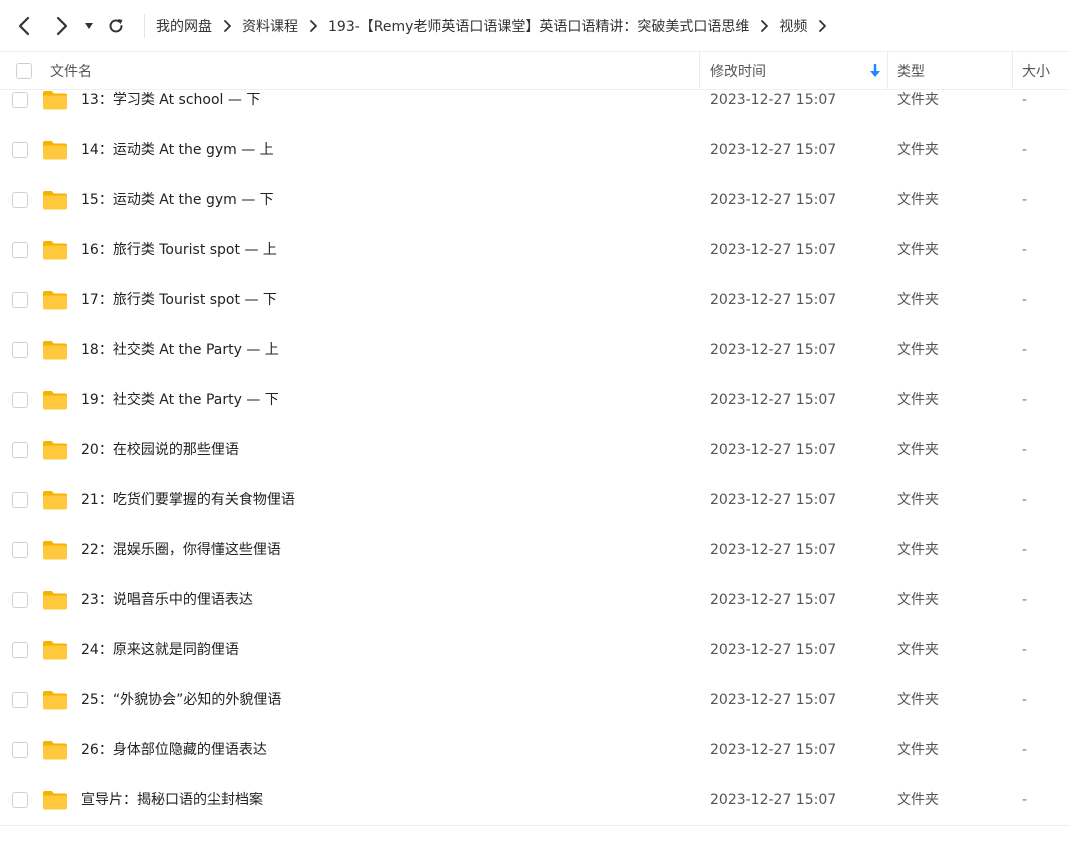  I want to click on file-name: 20：在校园说的那些俚语, so click(160, 450).